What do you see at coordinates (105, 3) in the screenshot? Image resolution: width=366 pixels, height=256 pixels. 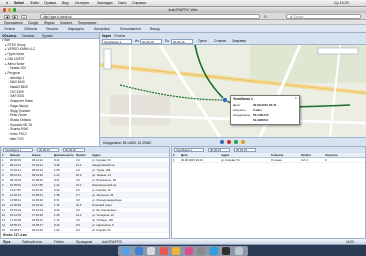 I see `menu-bookmarks: Закладки` at bounding box center [105, 3].